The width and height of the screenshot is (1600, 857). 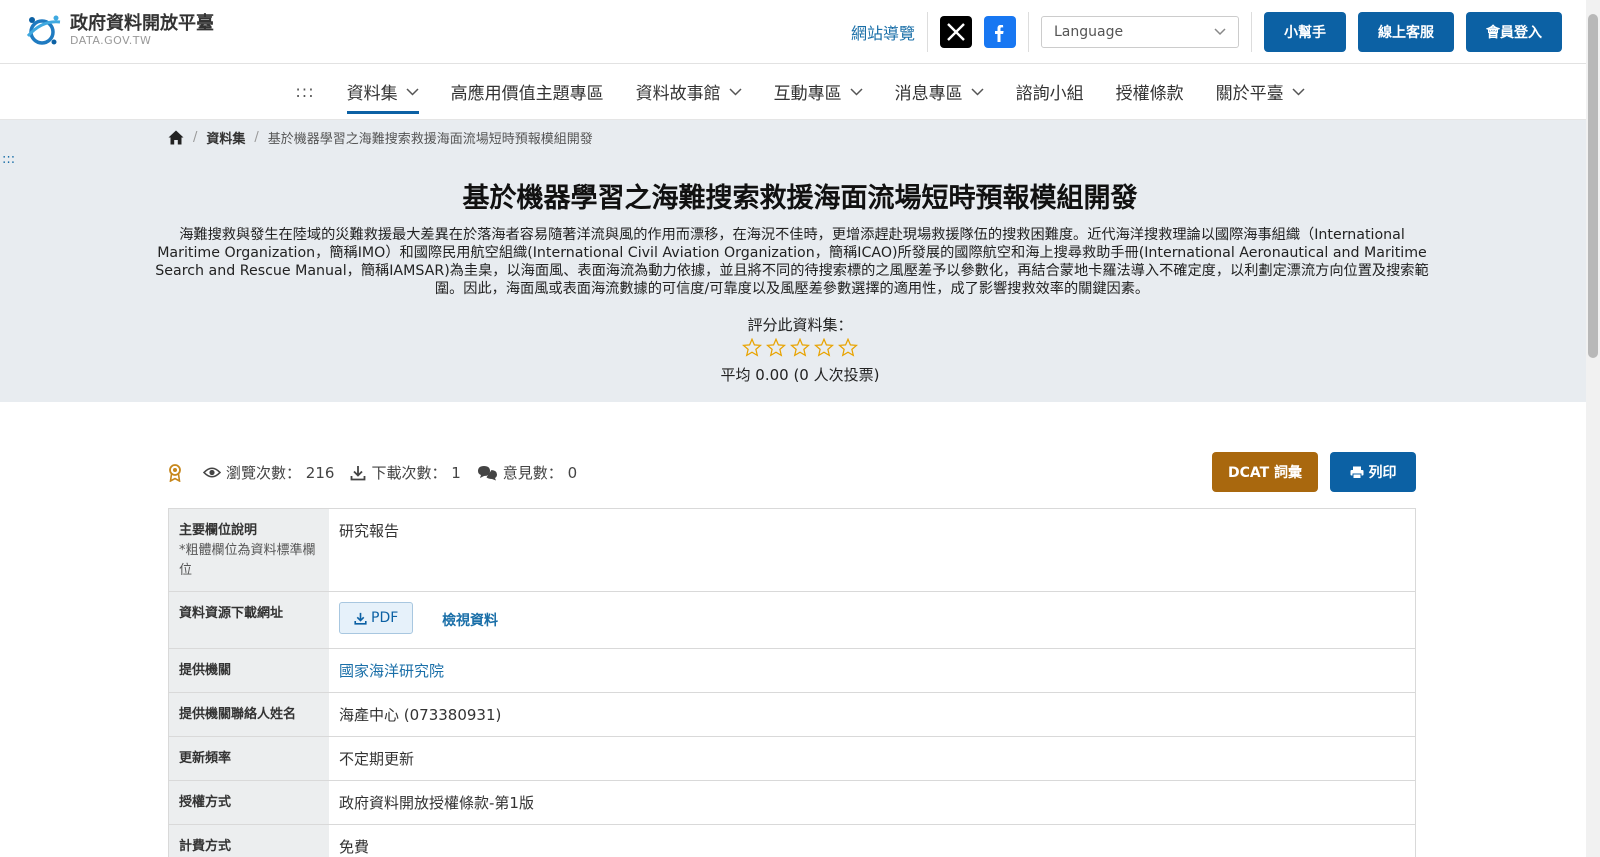 I want to click on table-row: 授權方式 政府資料開放授權條款-第1版, so click(x=792, y=803).